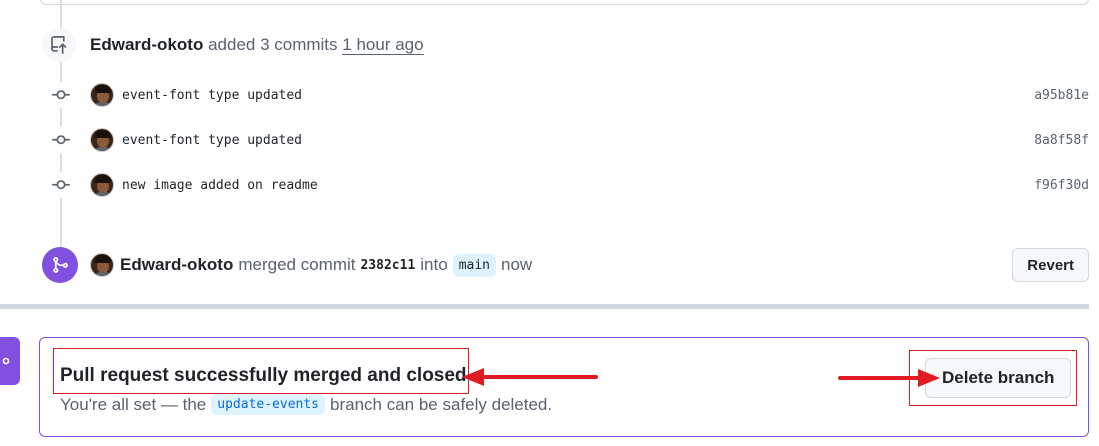 The width and height of the screenshot is (1099, 446). I want to click on push-action-text: added 3 commits, so click(273, 44).